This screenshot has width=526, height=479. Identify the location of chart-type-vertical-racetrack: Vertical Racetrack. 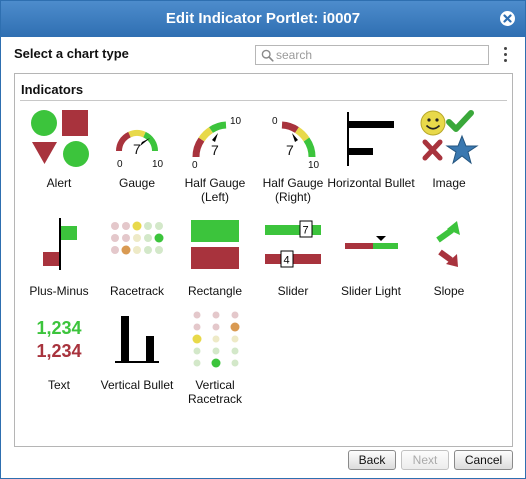
(215, 360).